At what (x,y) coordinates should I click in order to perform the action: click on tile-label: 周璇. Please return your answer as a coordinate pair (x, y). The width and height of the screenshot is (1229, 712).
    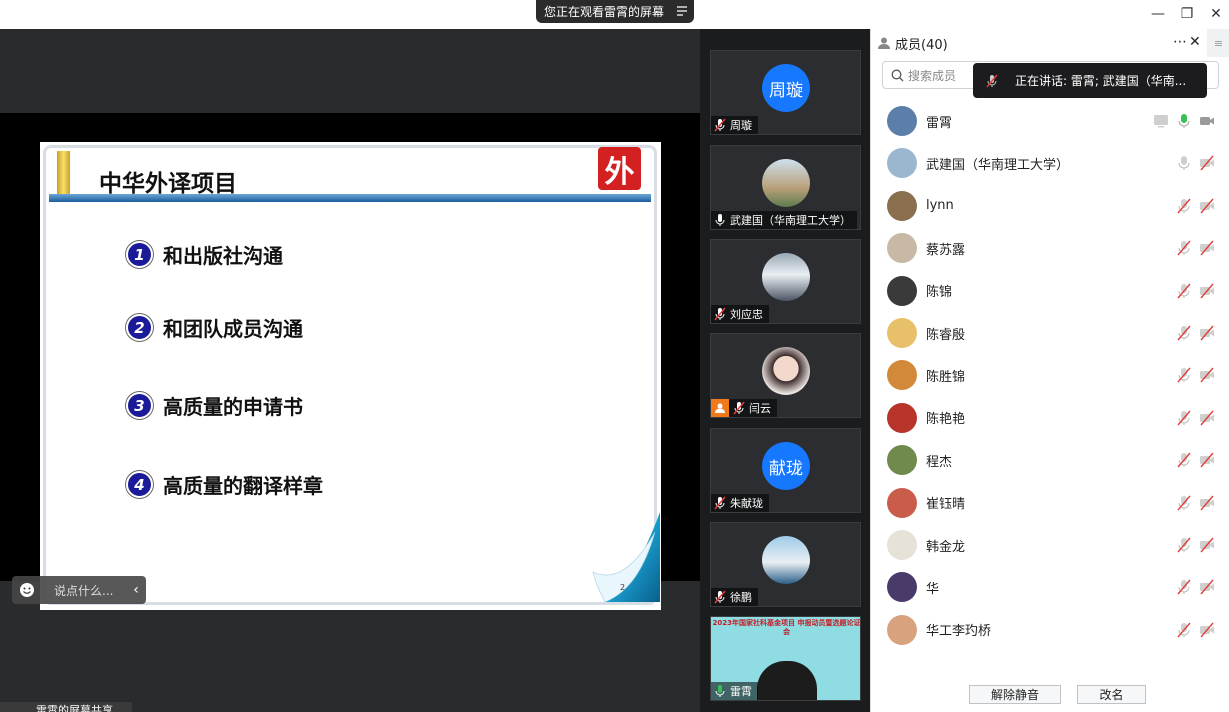
    Looking at the image, I should click on (734, 125).